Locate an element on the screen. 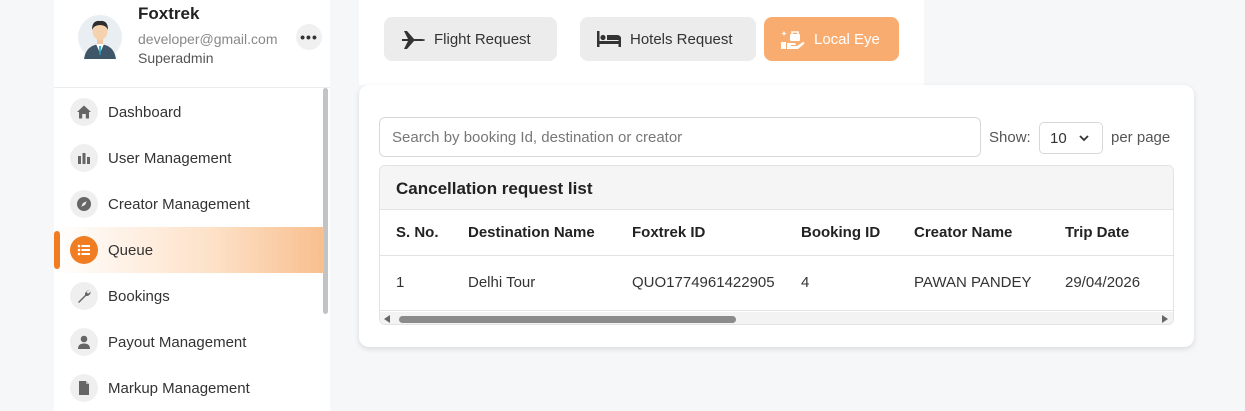  chevron-down-icon is located at coordinates (1084, 138).